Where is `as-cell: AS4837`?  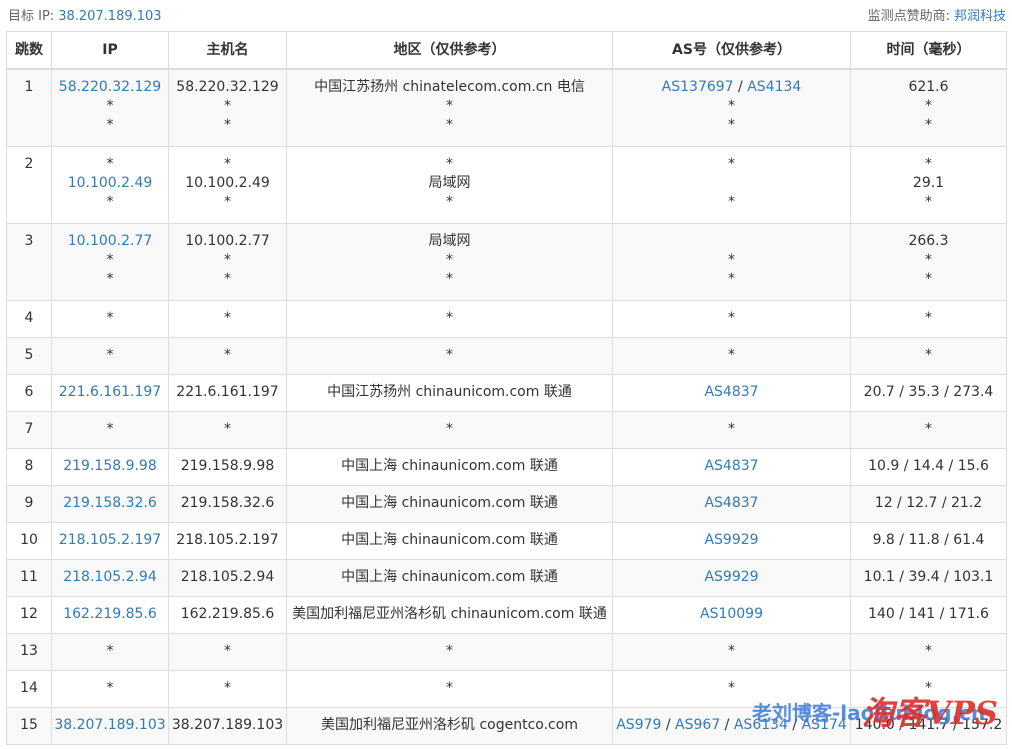
as-cell: AS4837 is located at coordinates (731, 393).